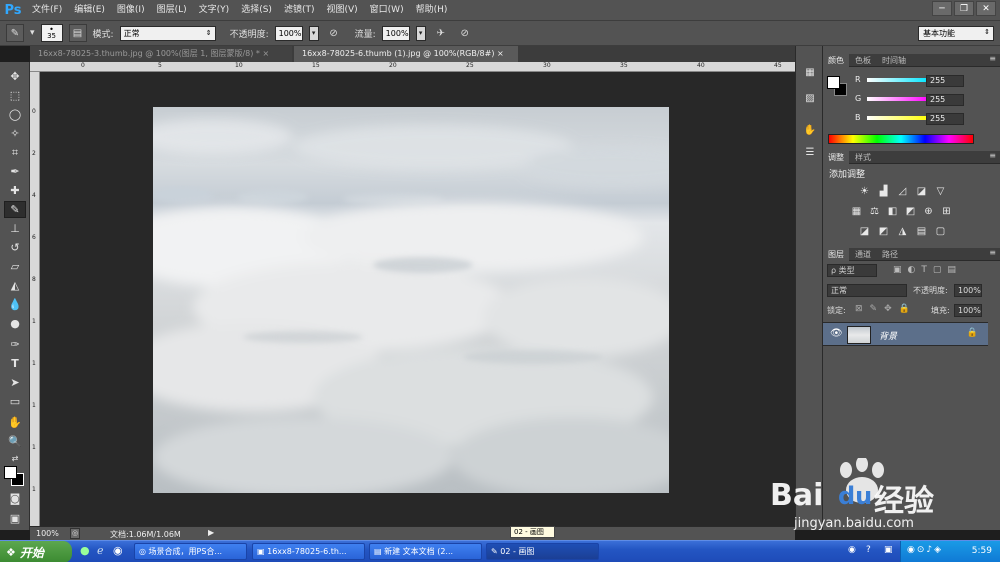  I want to click on vibrance-icon: ▽, so click(940, 191).